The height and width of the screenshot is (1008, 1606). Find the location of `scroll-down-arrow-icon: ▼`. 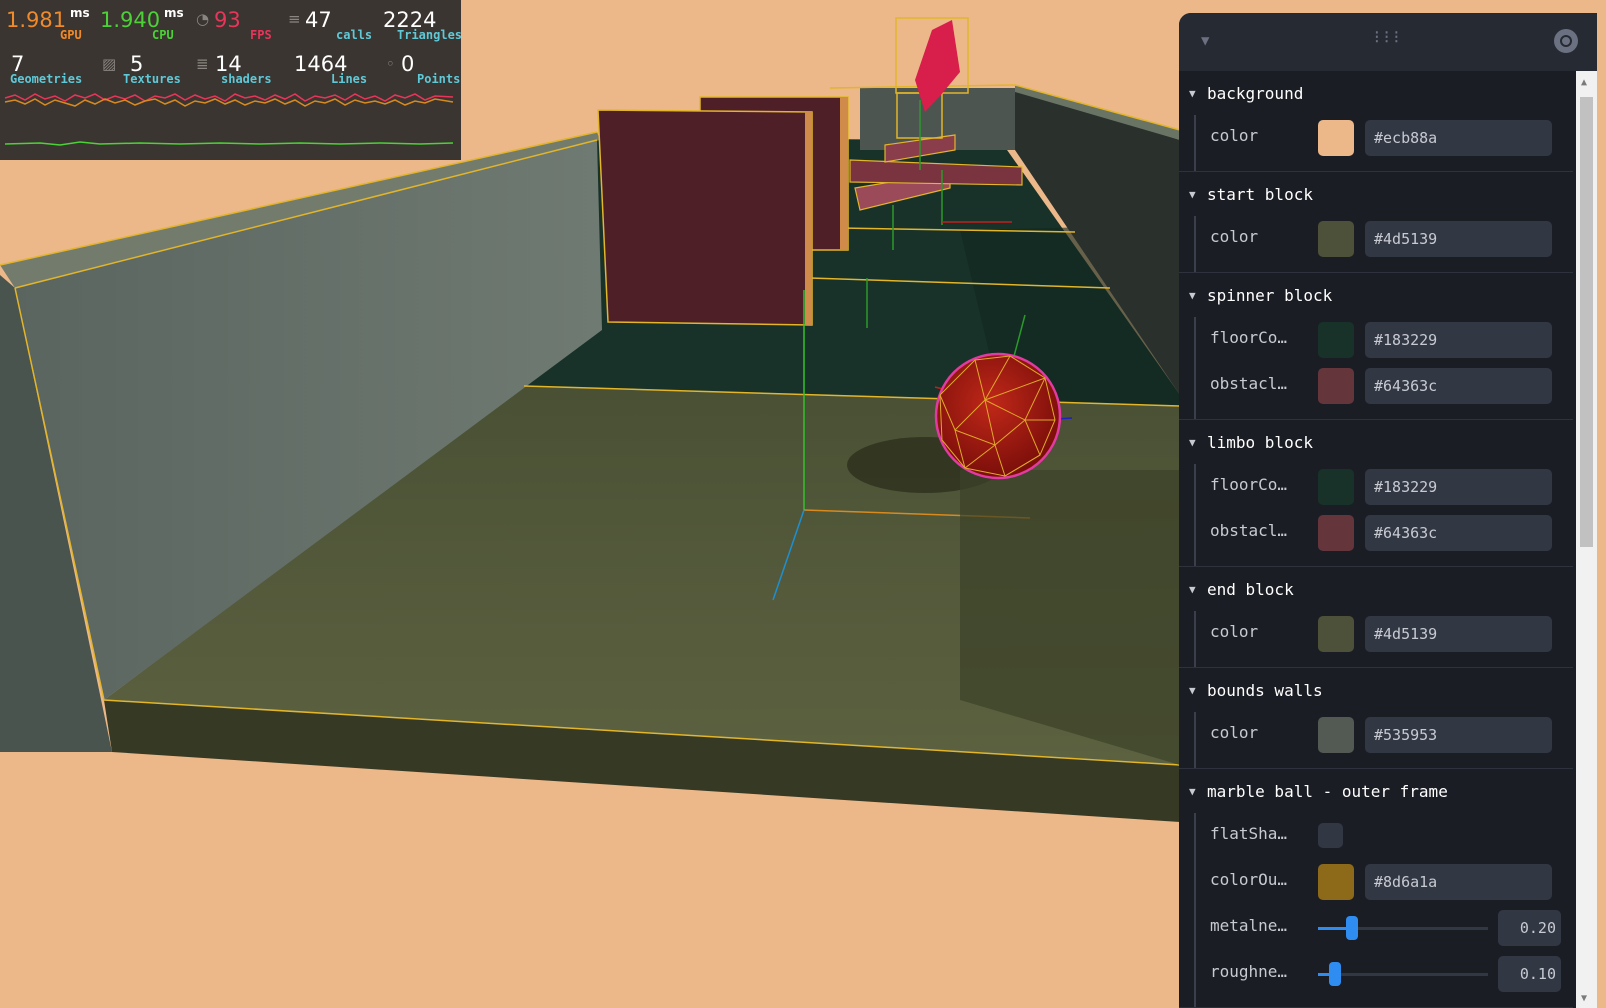

scroll-down-arrow-icon: ▼ is located at coordinates (1584, 998).